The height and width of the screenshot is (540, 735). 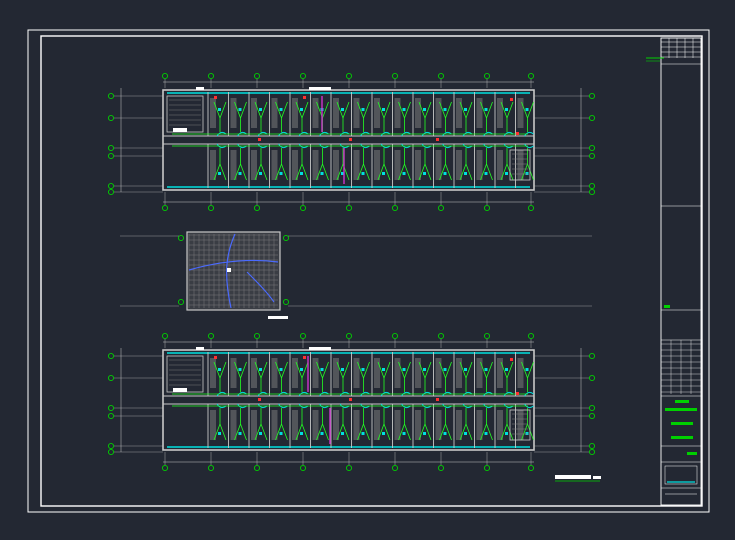 I want to click on scale-tag, so click(x=597, y=477).